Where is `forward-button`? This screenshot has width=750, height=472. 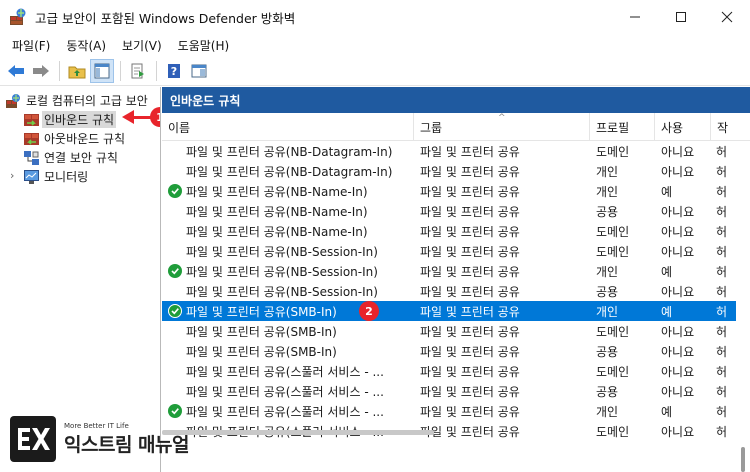
forward-button is located at coordinates (41, 71).